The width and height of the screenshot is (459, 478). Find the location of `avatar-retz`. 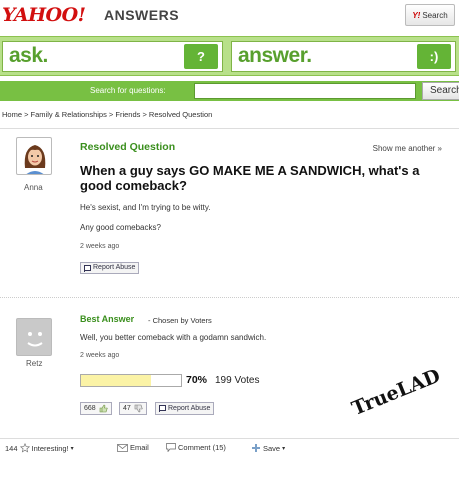

avatar-retz is located at coordinates (34, 337).